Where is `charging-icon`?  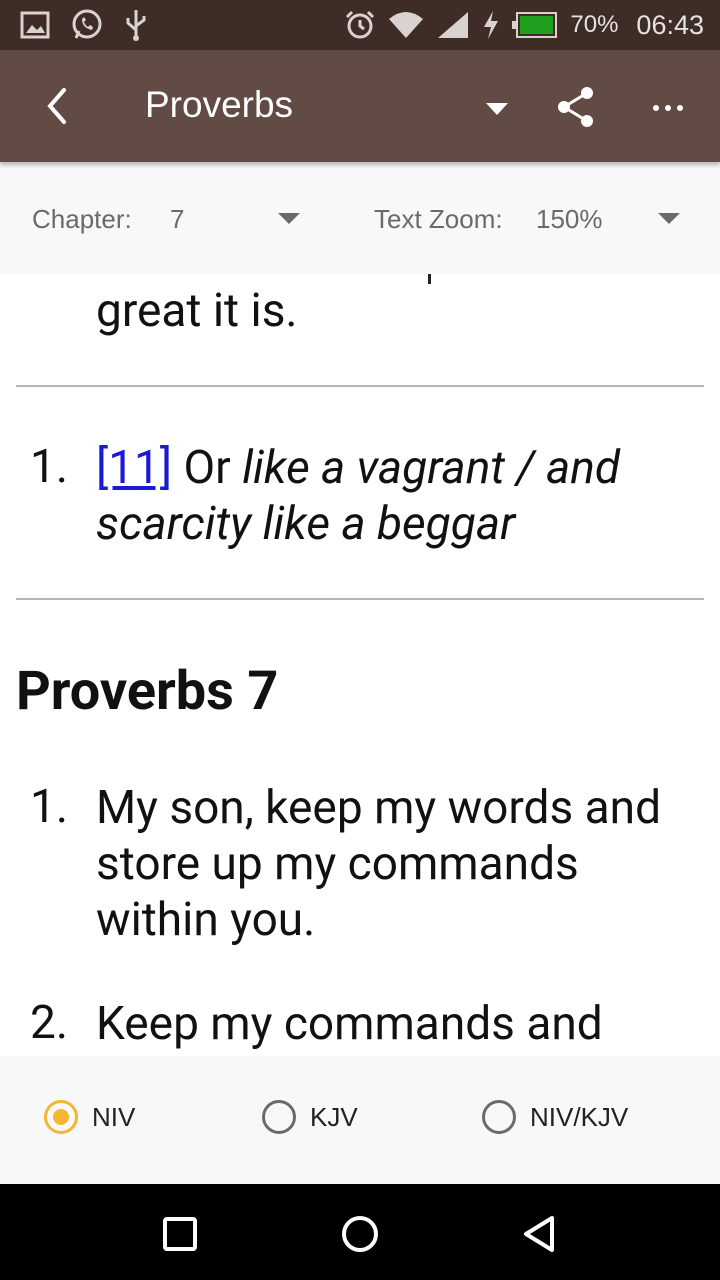 charging-icon is located at coordinates (491, 25).